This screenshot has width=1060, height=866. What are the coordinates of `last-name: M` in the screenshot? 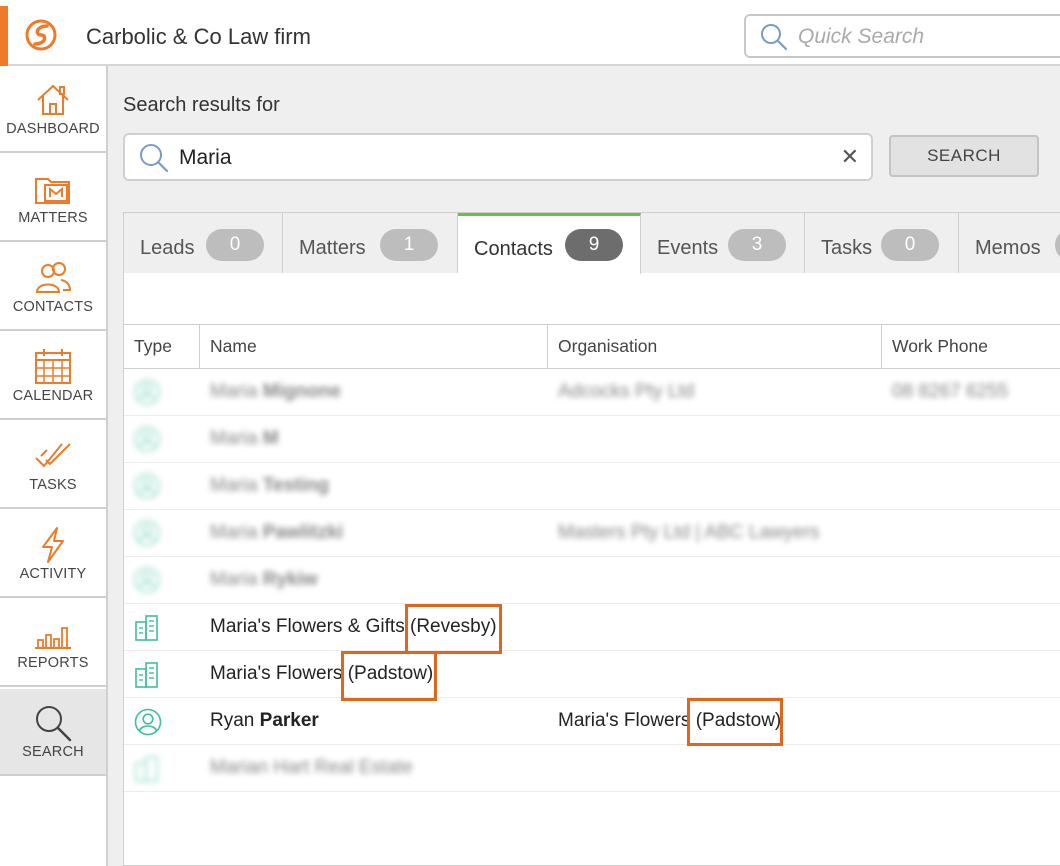 It's located at (270, 438).